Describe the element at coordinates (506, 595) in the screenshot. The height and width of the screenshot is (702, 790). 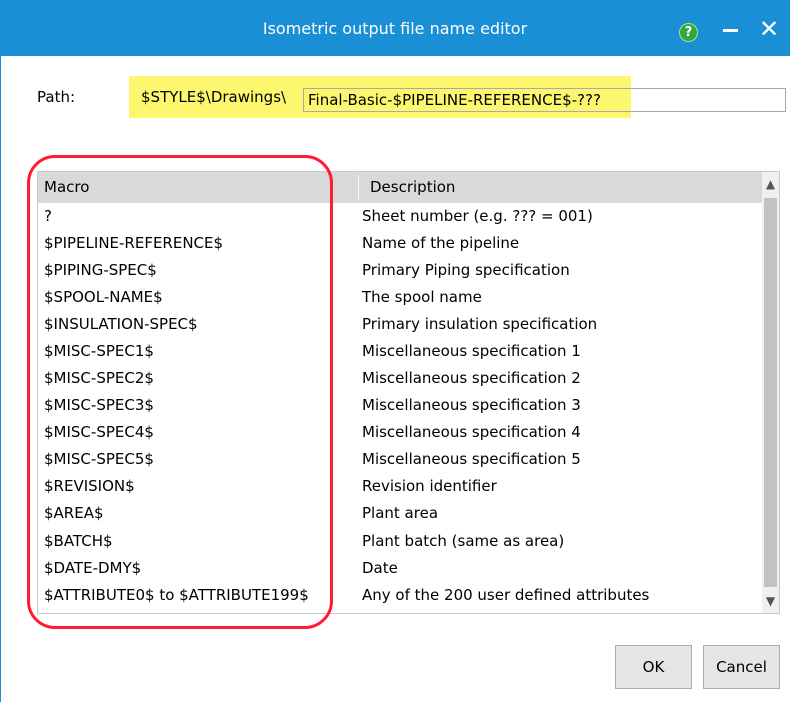
I see `description-cell: Any of the 200 user defined attributes` at that location.